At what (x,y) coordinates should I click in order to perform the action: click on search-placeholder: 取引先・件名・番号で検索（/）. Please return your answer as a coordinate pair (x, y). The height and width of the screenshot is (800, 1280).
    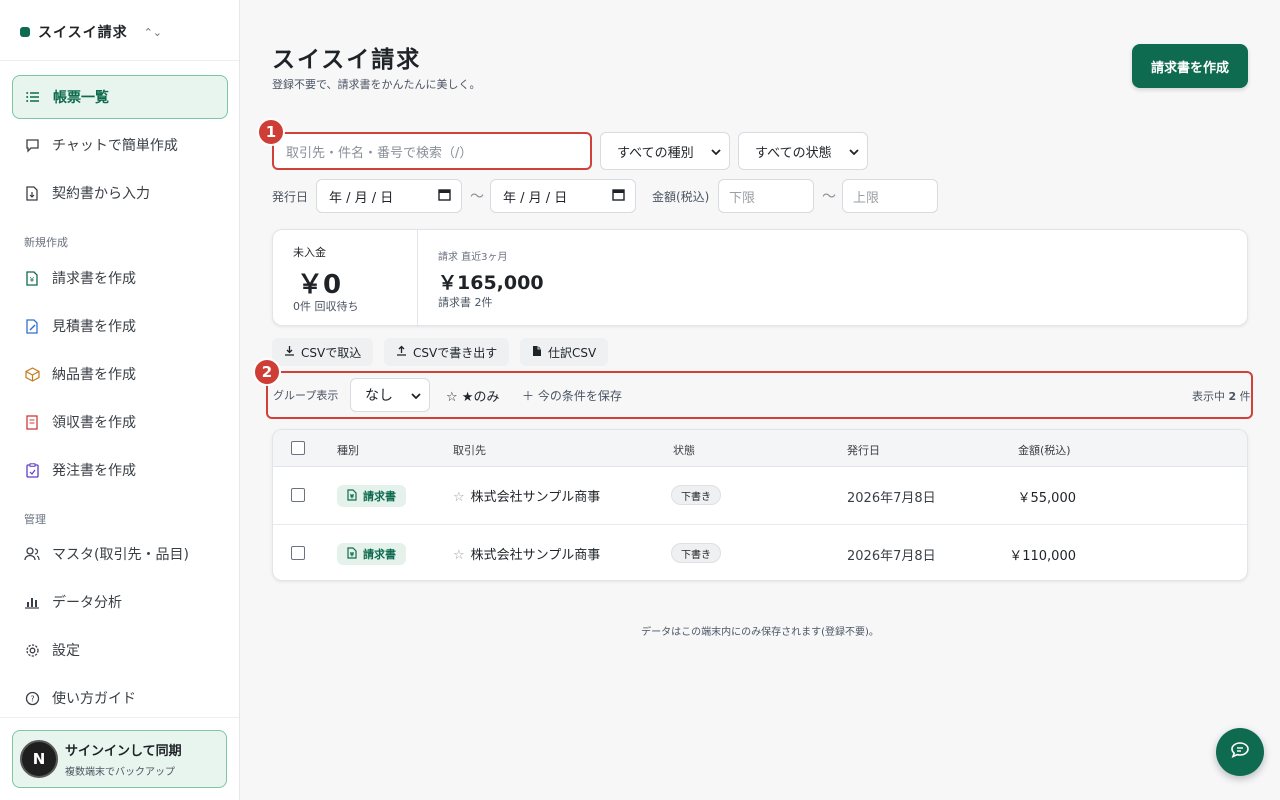
    Looking at the image, I should click on (379, 153).